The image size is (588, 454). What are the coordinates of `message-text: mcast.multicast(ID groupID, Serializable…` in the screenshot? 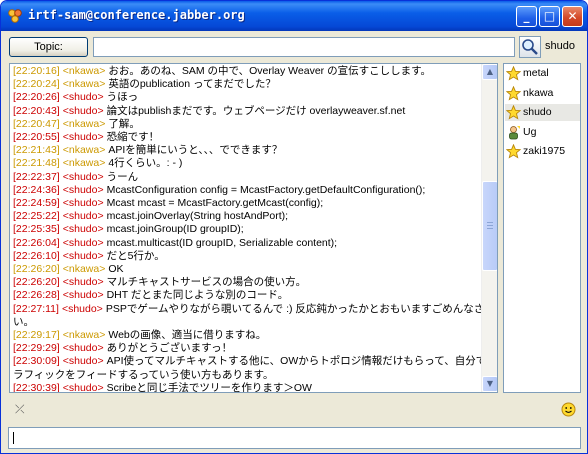 It's located at (222, 242).